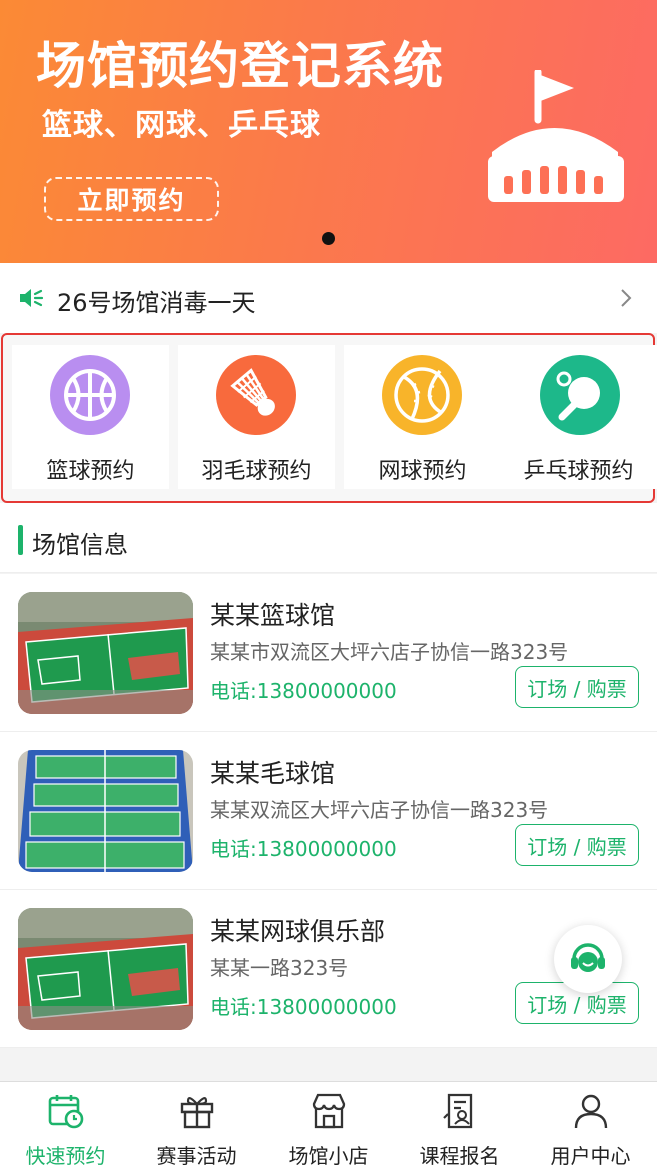 Image resolution: width=657 pixels, height=1168 pixels. What do you see at coordinates (379, 810) in the screenshot?
I see `venue-address: 某某双流区大坪六店子协信一路323号` at bounding box center [379, 810].